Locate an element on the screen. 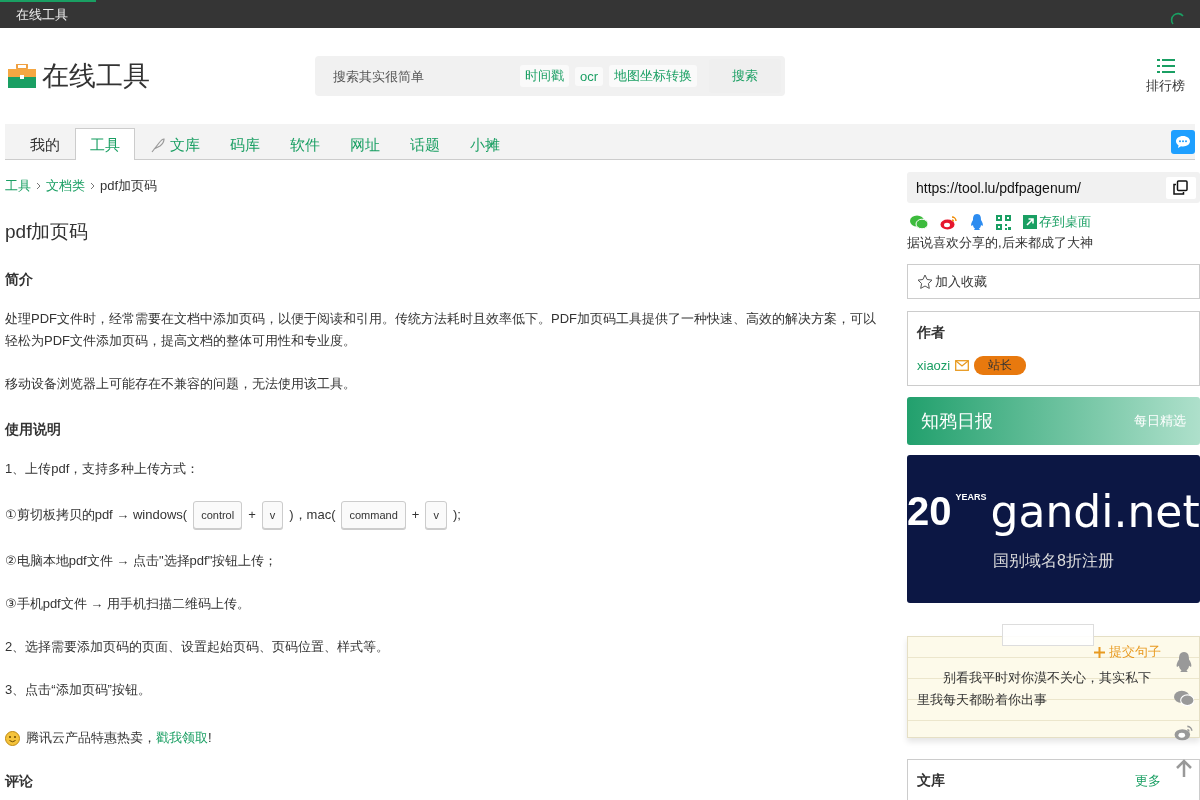 The height and width of the screenshot is (800, 1200). daily-subtitle: 每日精选 is located at coordinates (1159, 421).